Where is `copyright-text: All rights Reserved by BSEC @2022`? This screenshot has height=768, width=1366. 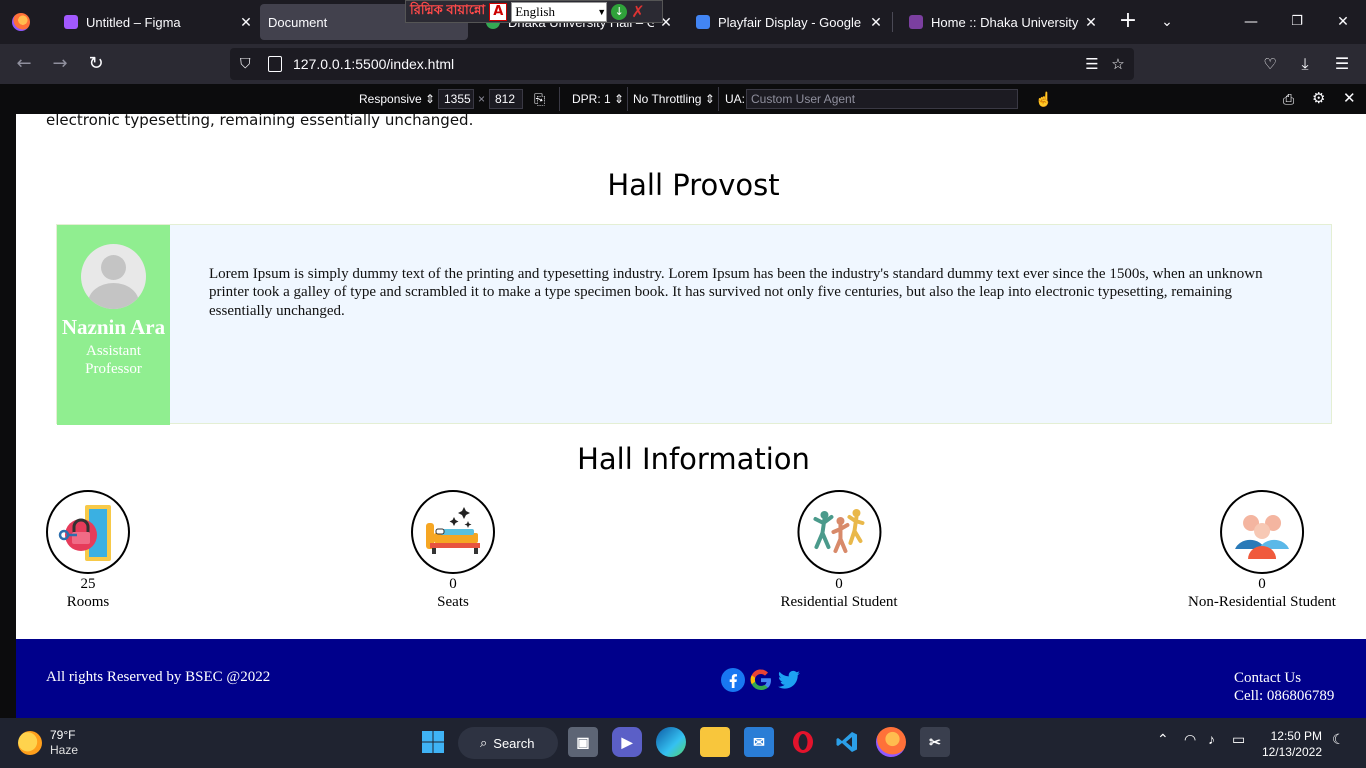 copyright-text: All rights Reserved by BSEC @2022 is located at coordinates (158, 677).